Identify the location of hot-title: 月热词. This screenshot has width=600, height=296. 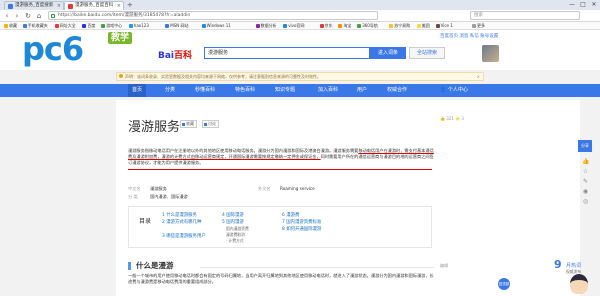
(573, 265).